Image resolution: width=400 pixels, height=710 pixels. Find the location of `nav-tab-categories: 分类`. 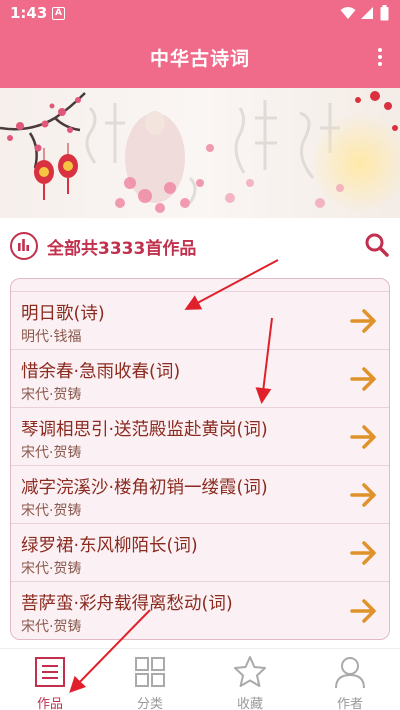

nav-tab-categories: 分类 is located at coordinates (150, 679).